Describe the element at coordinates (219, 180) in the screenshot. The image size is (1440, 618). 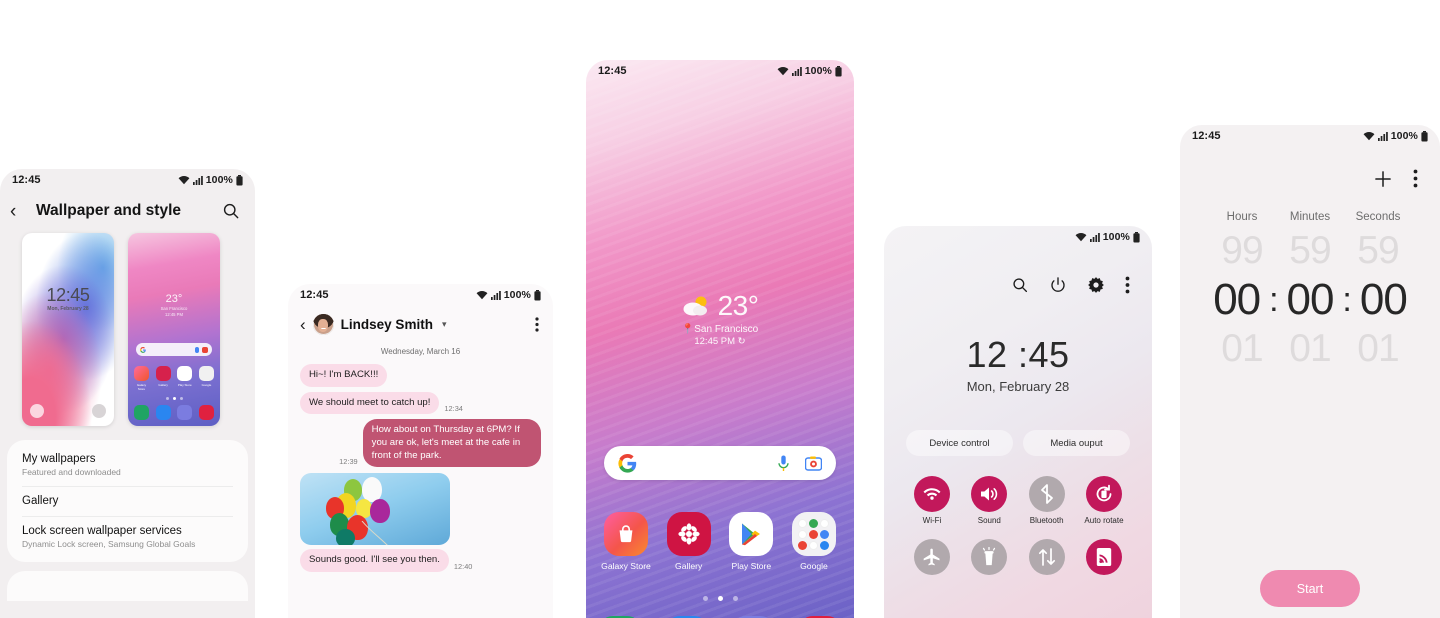
I see `battery-percent: 100%` at that location.